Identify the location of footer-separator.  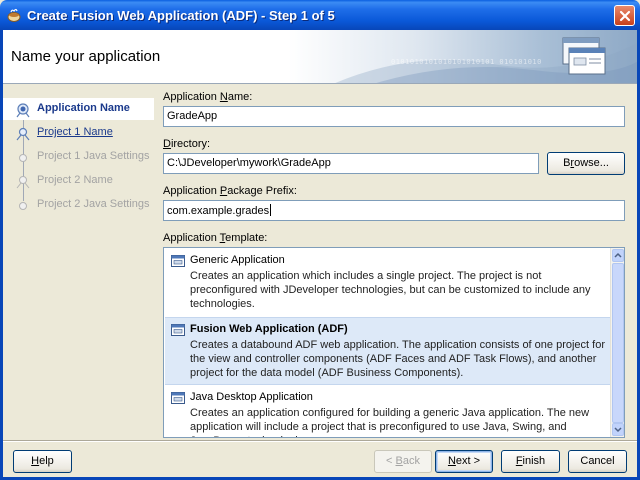
(320, 441).